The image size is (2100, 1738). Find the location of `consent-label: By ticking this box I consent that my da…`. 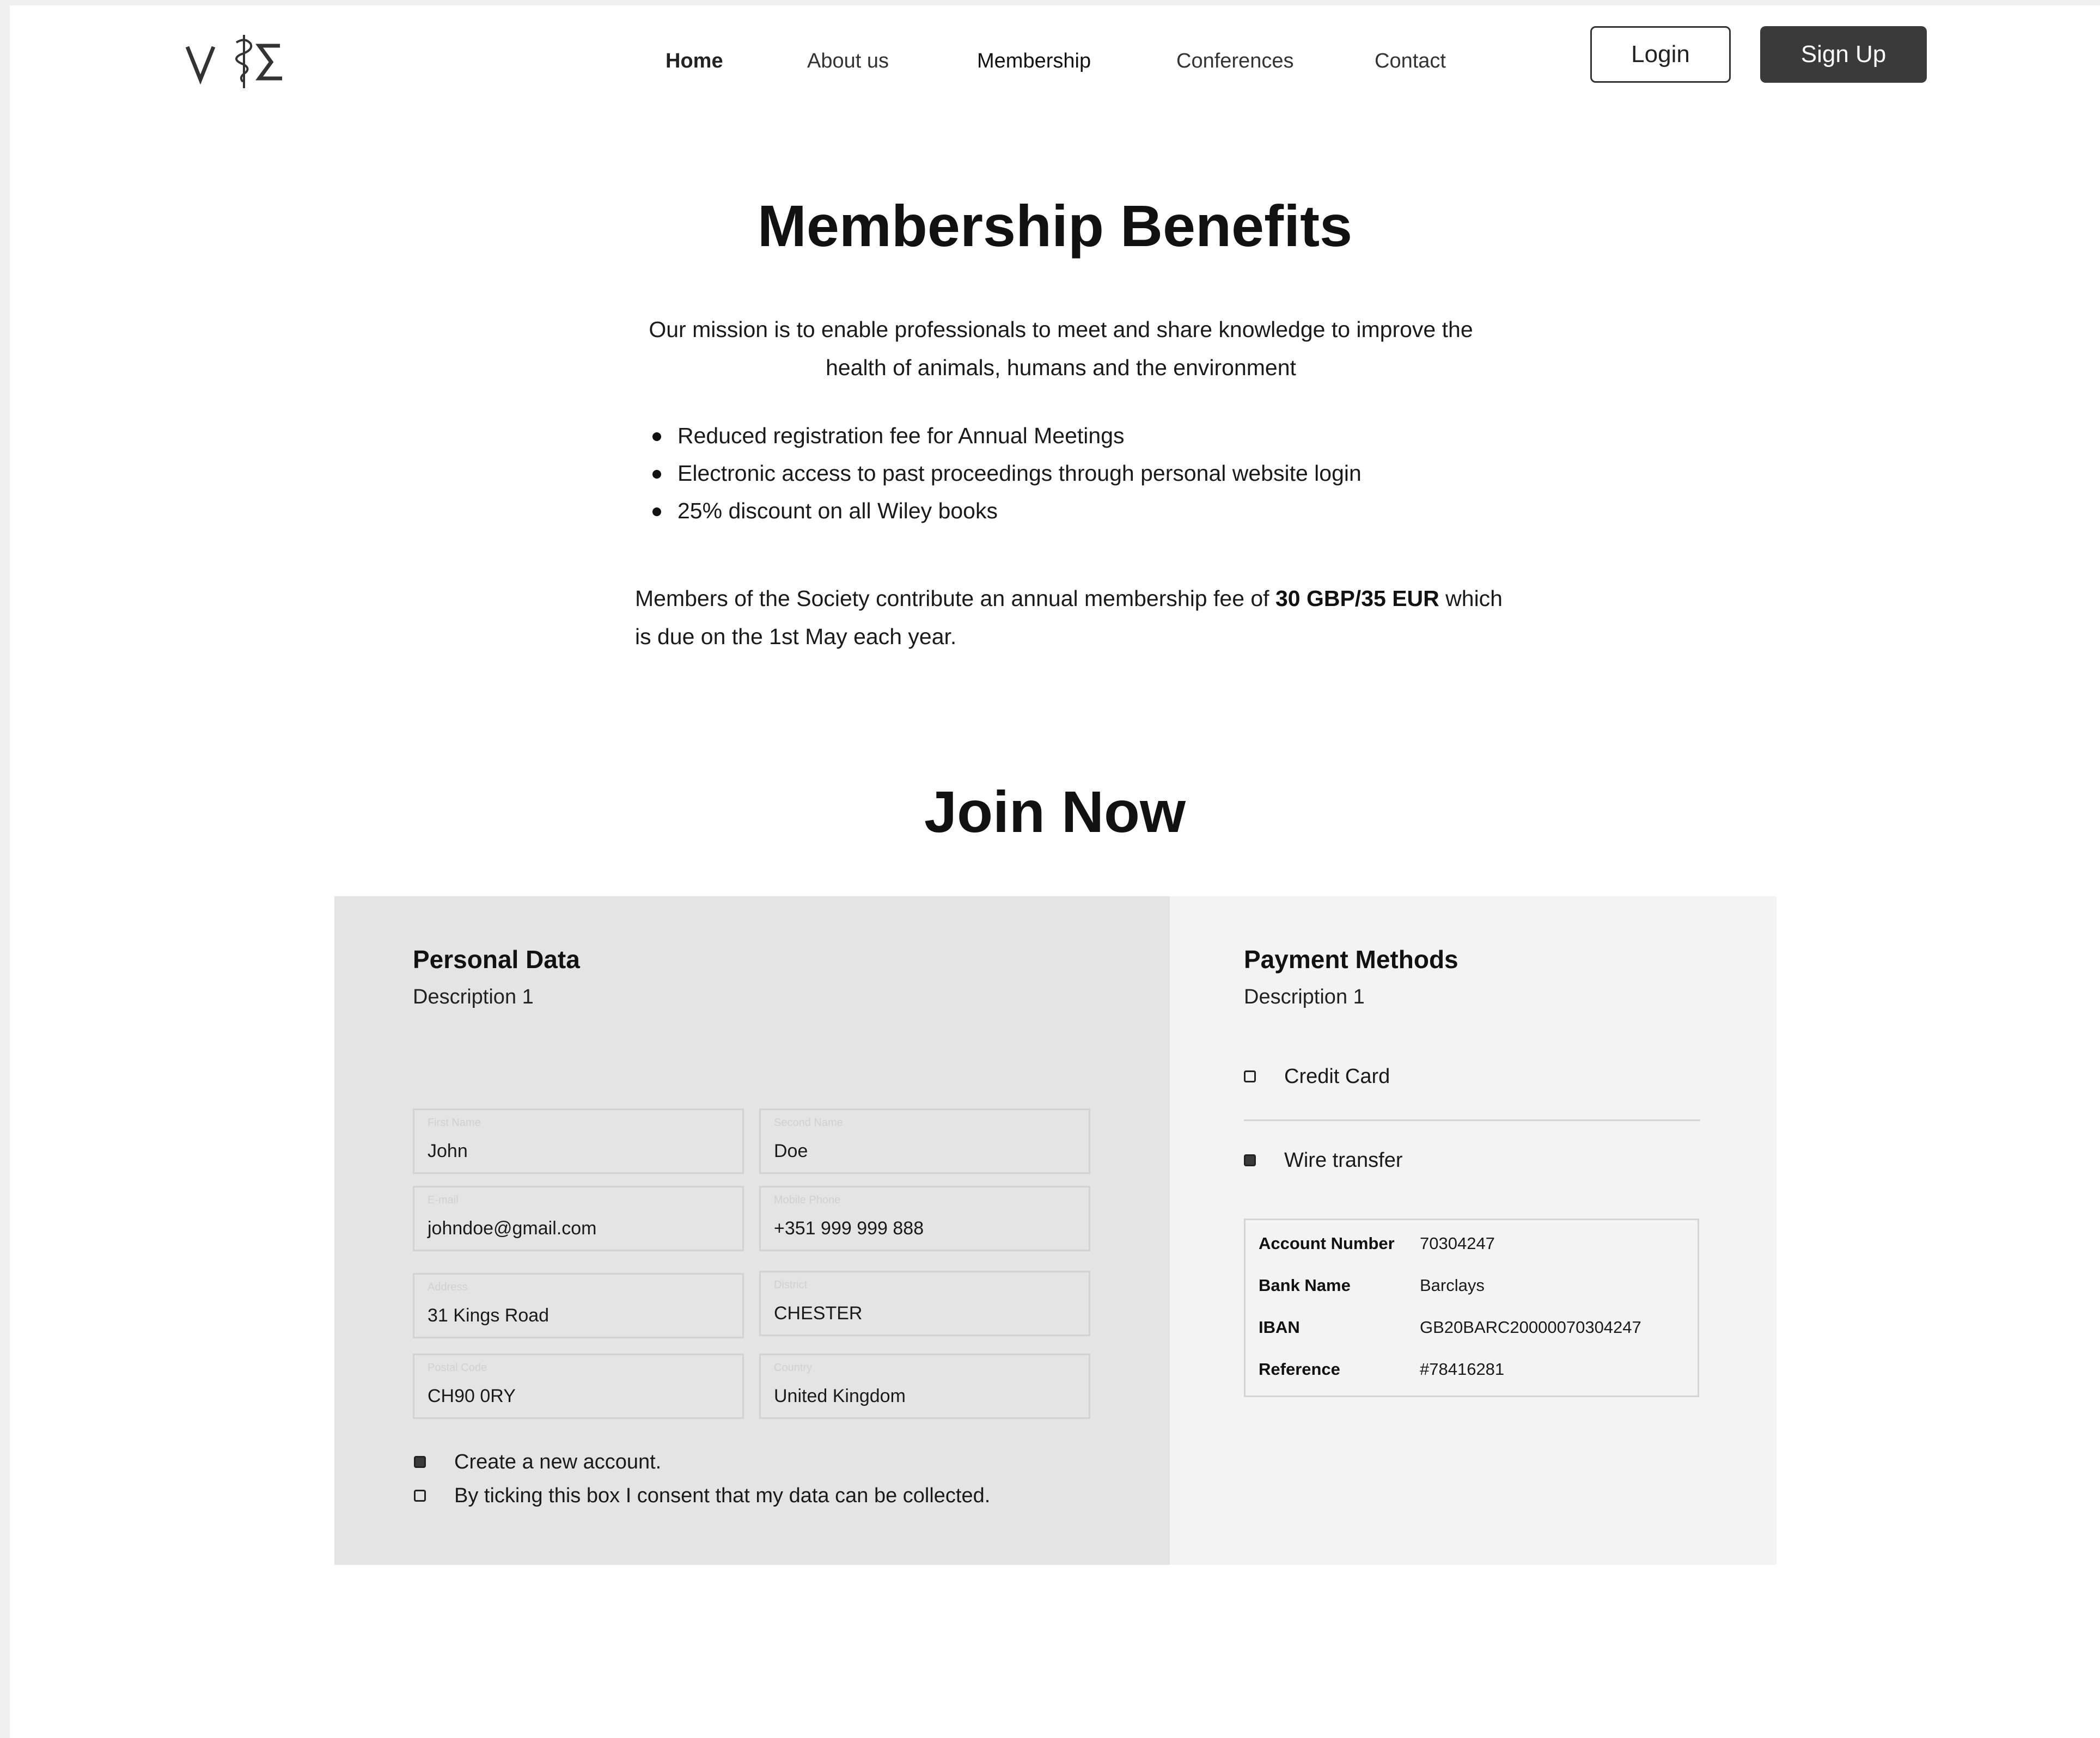

consent-label: By ticking this box I consent that my da… is located at coordinates (722, 1495).